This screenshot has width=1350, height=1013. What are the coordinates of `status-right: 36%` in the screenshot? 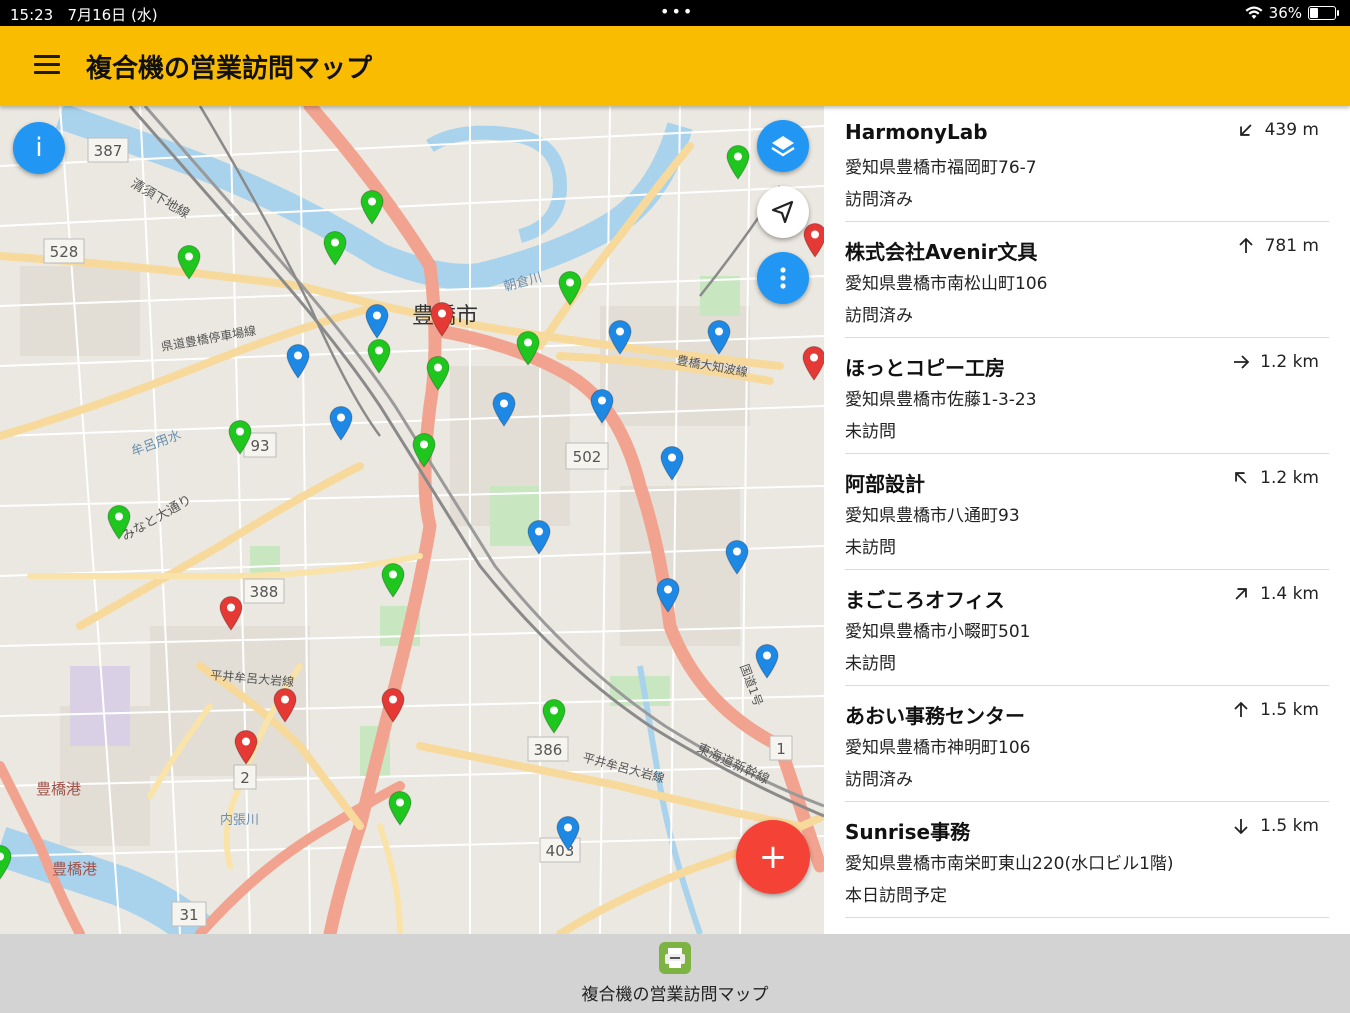 It's located at (1292, 13).